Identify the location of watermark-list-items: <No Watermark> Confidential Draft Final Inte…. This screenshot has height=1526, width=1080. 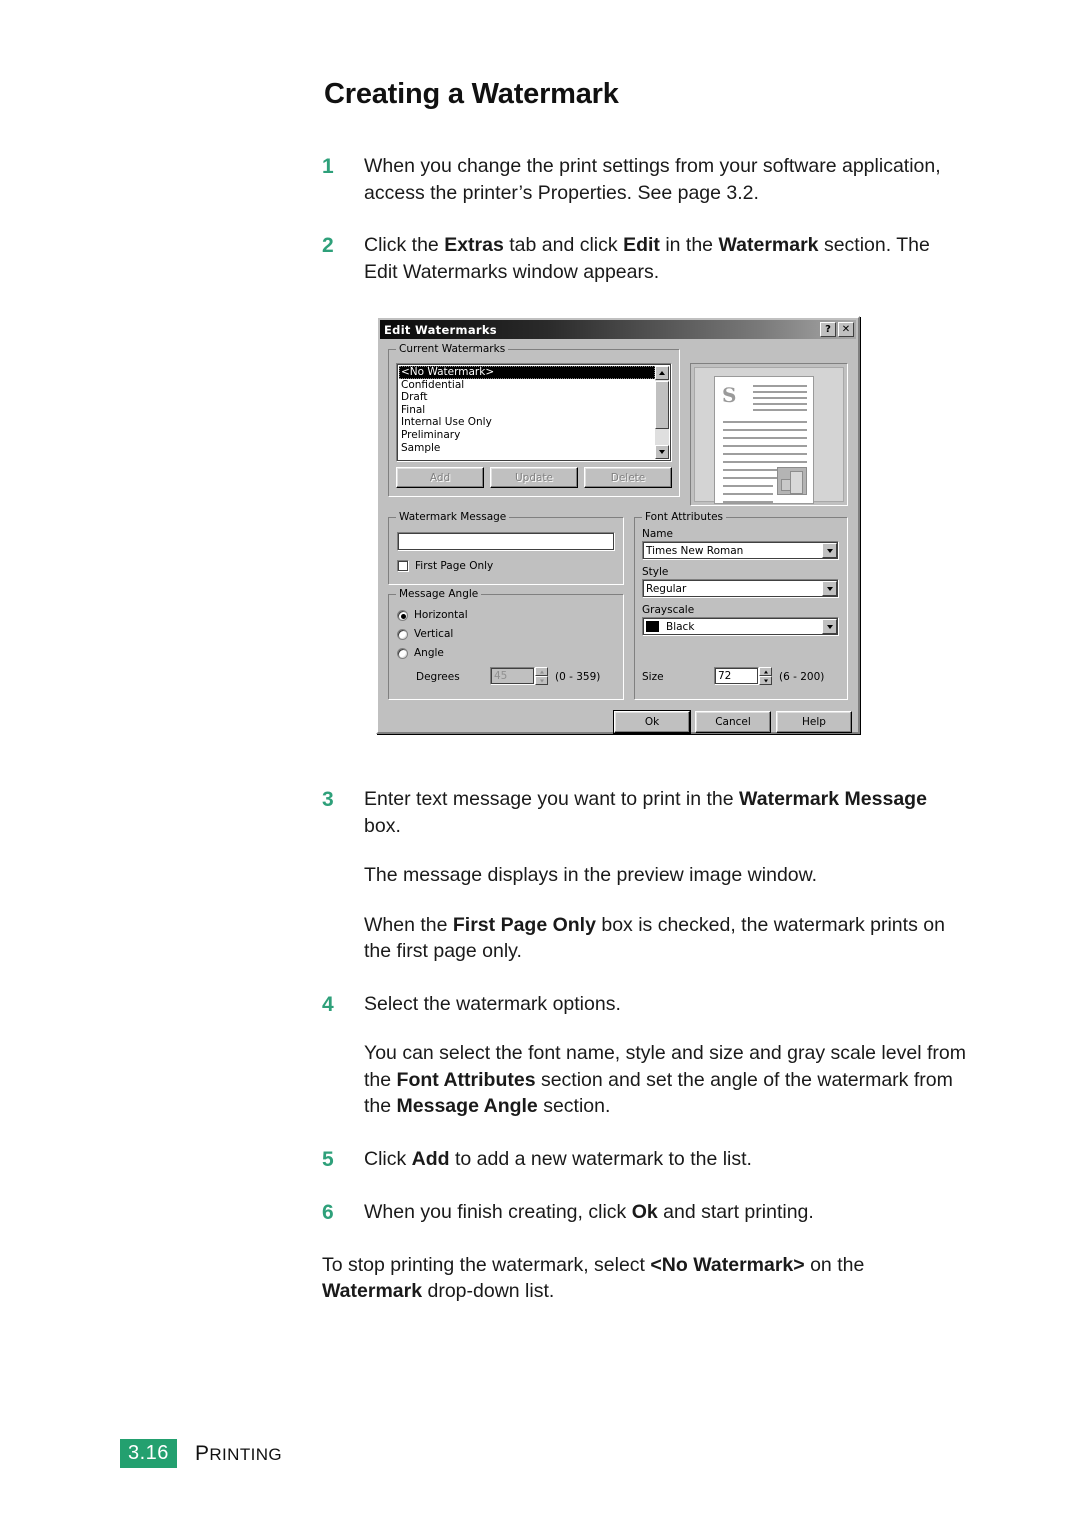
(527, 410).